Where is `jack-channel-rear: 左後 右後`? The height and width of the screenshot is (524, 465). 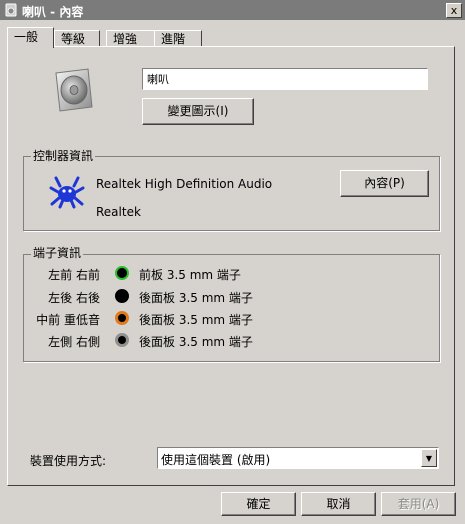
jack-channel-rear: 左後 右後 is located at coordinates (74, 298).